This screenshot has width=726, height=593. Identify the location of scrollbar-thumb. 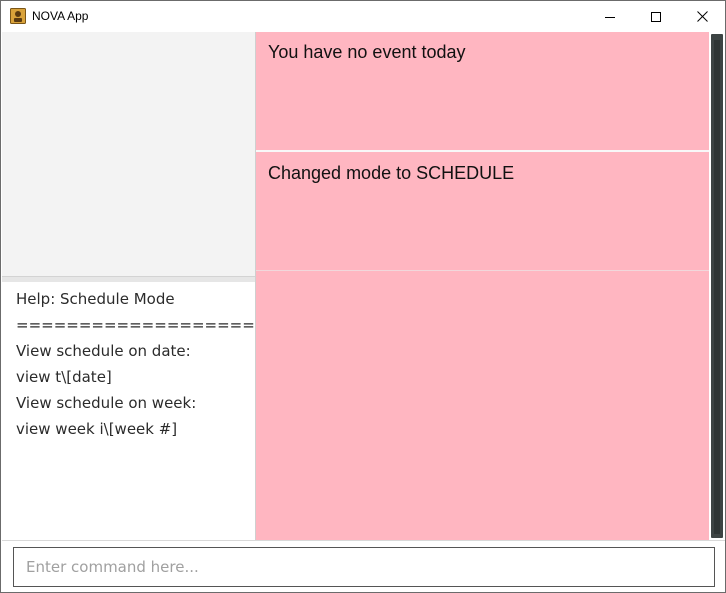
(717, 287).